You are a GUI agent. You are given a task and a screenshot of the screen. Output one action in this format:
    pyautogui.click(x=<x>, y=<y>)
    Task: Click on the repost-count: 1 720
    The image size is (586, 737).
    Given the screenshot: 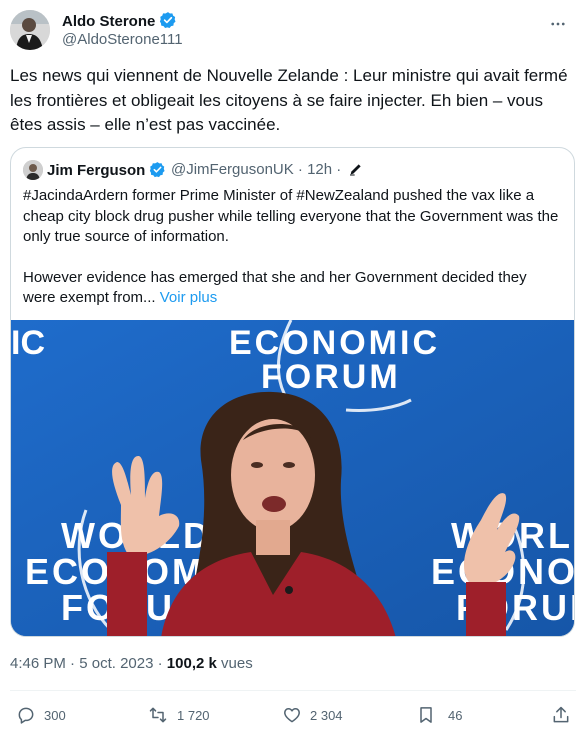 What is the action you would take?
    pyautogui.click(x=193, y=715)
    